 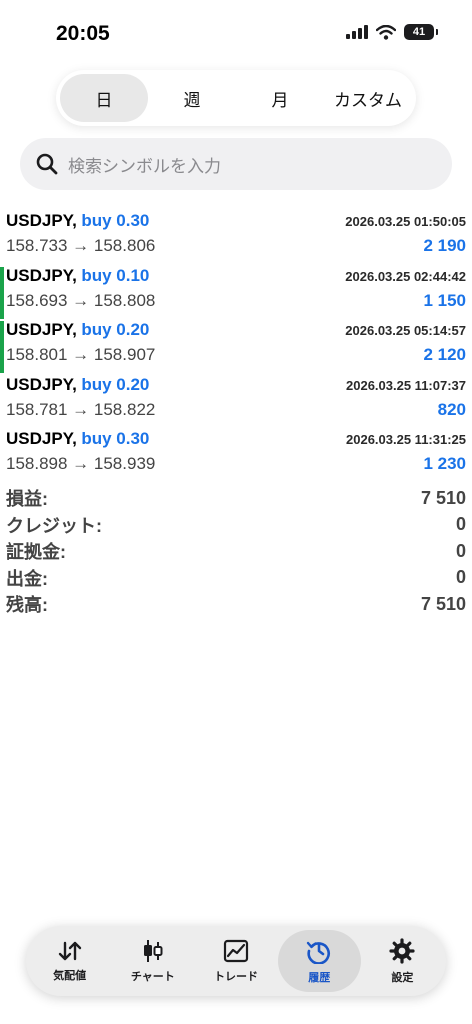 I want to click on tab-quotes: 気配値, so click(x=69, y=961).